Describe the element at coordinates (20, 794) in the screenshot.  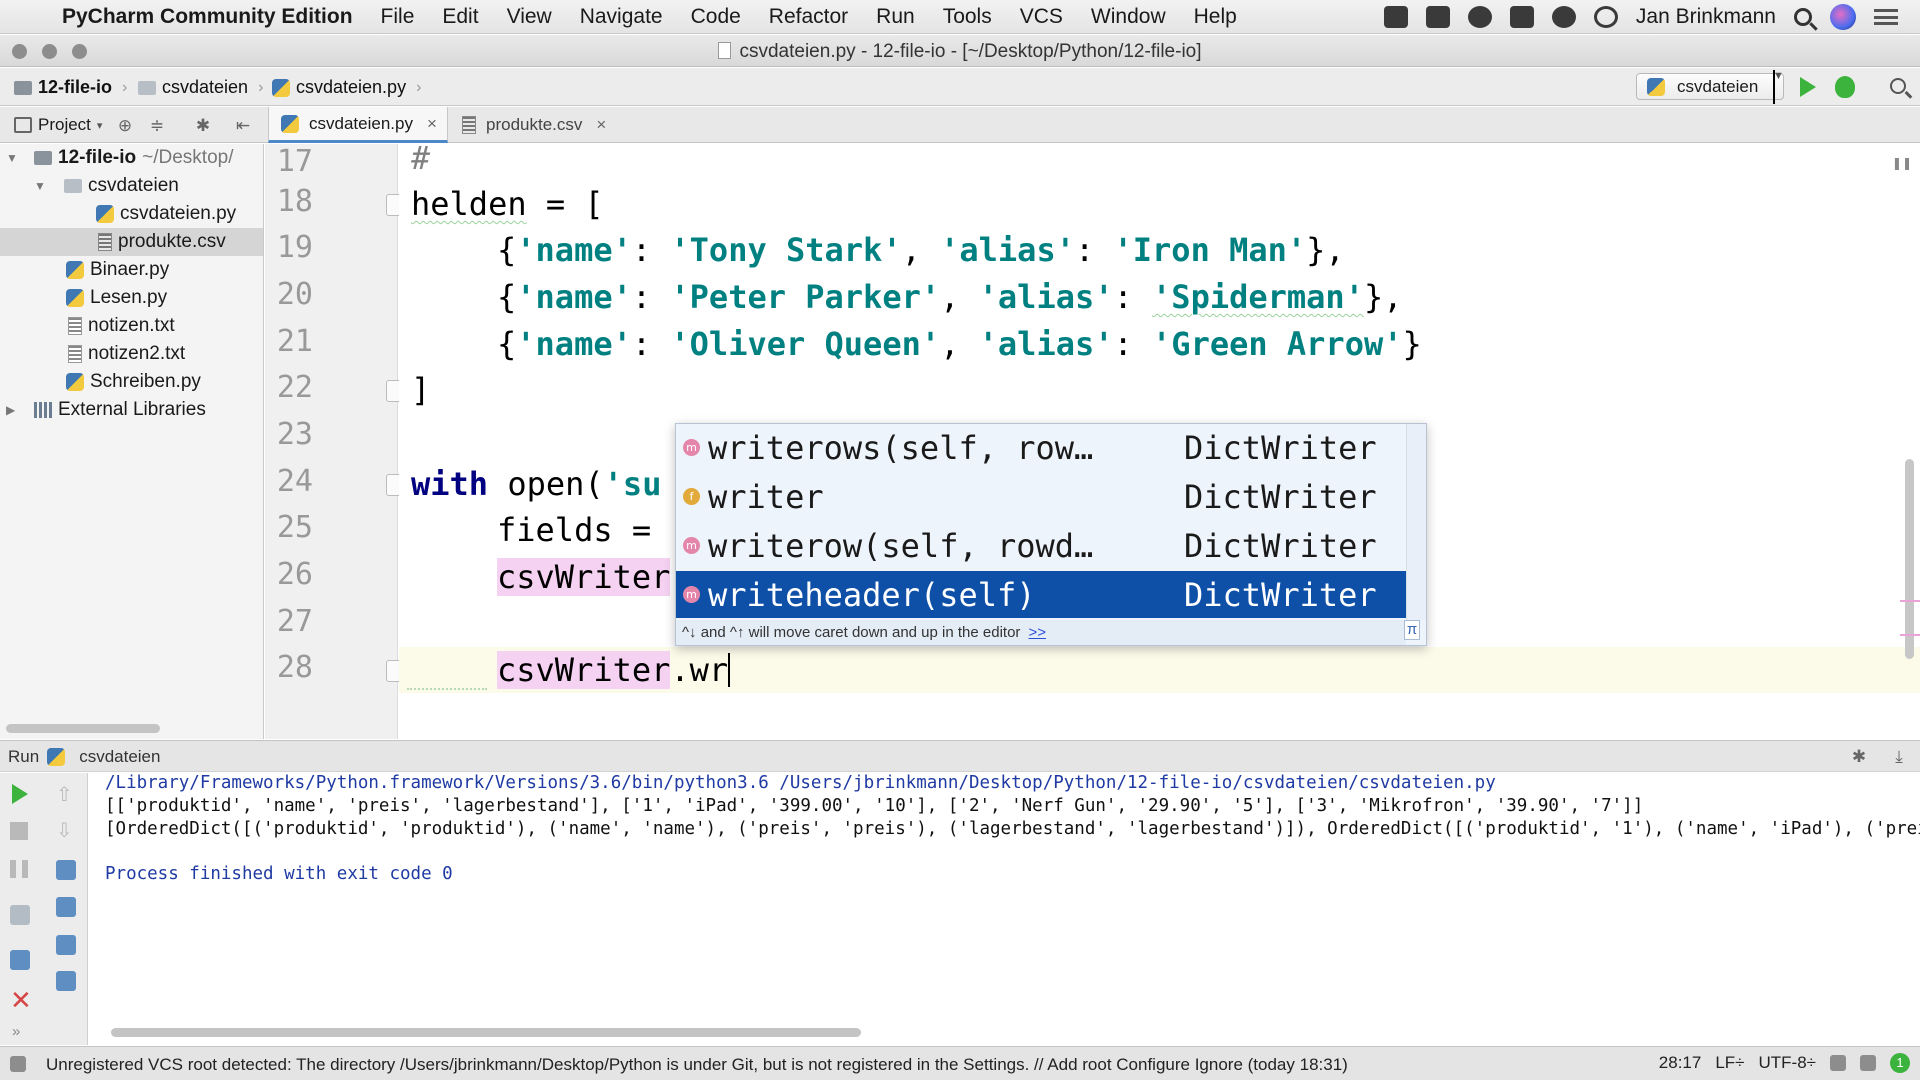
I see `rerun-button` at that location.